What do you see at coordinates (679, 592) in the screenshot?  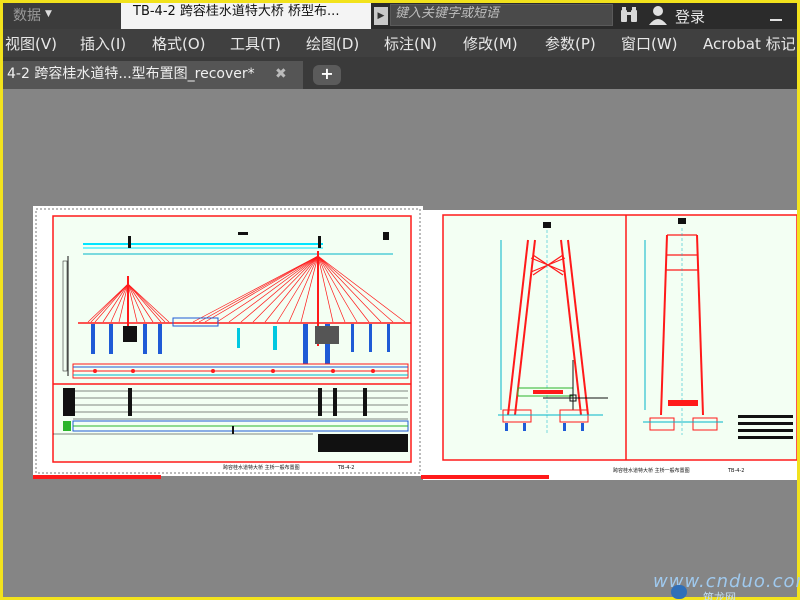 I see `watermark-logo-icon` at bounding box center [679, 592].